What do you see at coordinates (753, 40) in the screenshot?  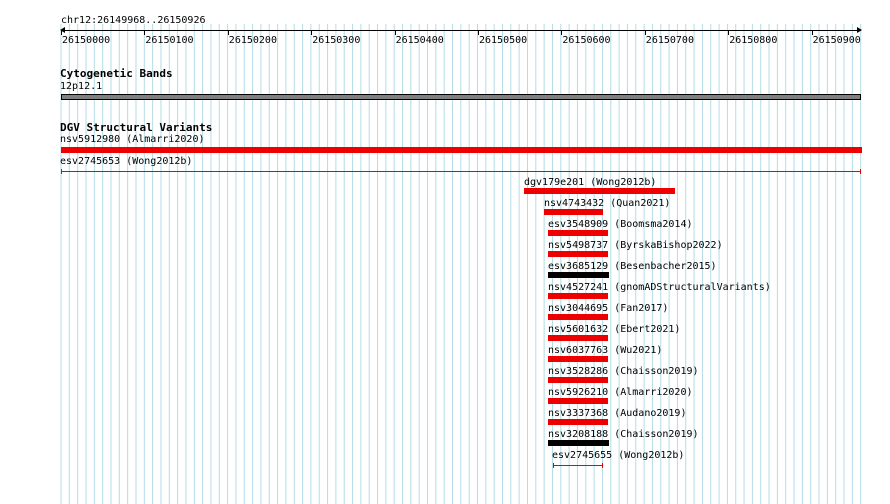 I see `ruler-tick-label: 26150800` at bounding box center [753, 40].